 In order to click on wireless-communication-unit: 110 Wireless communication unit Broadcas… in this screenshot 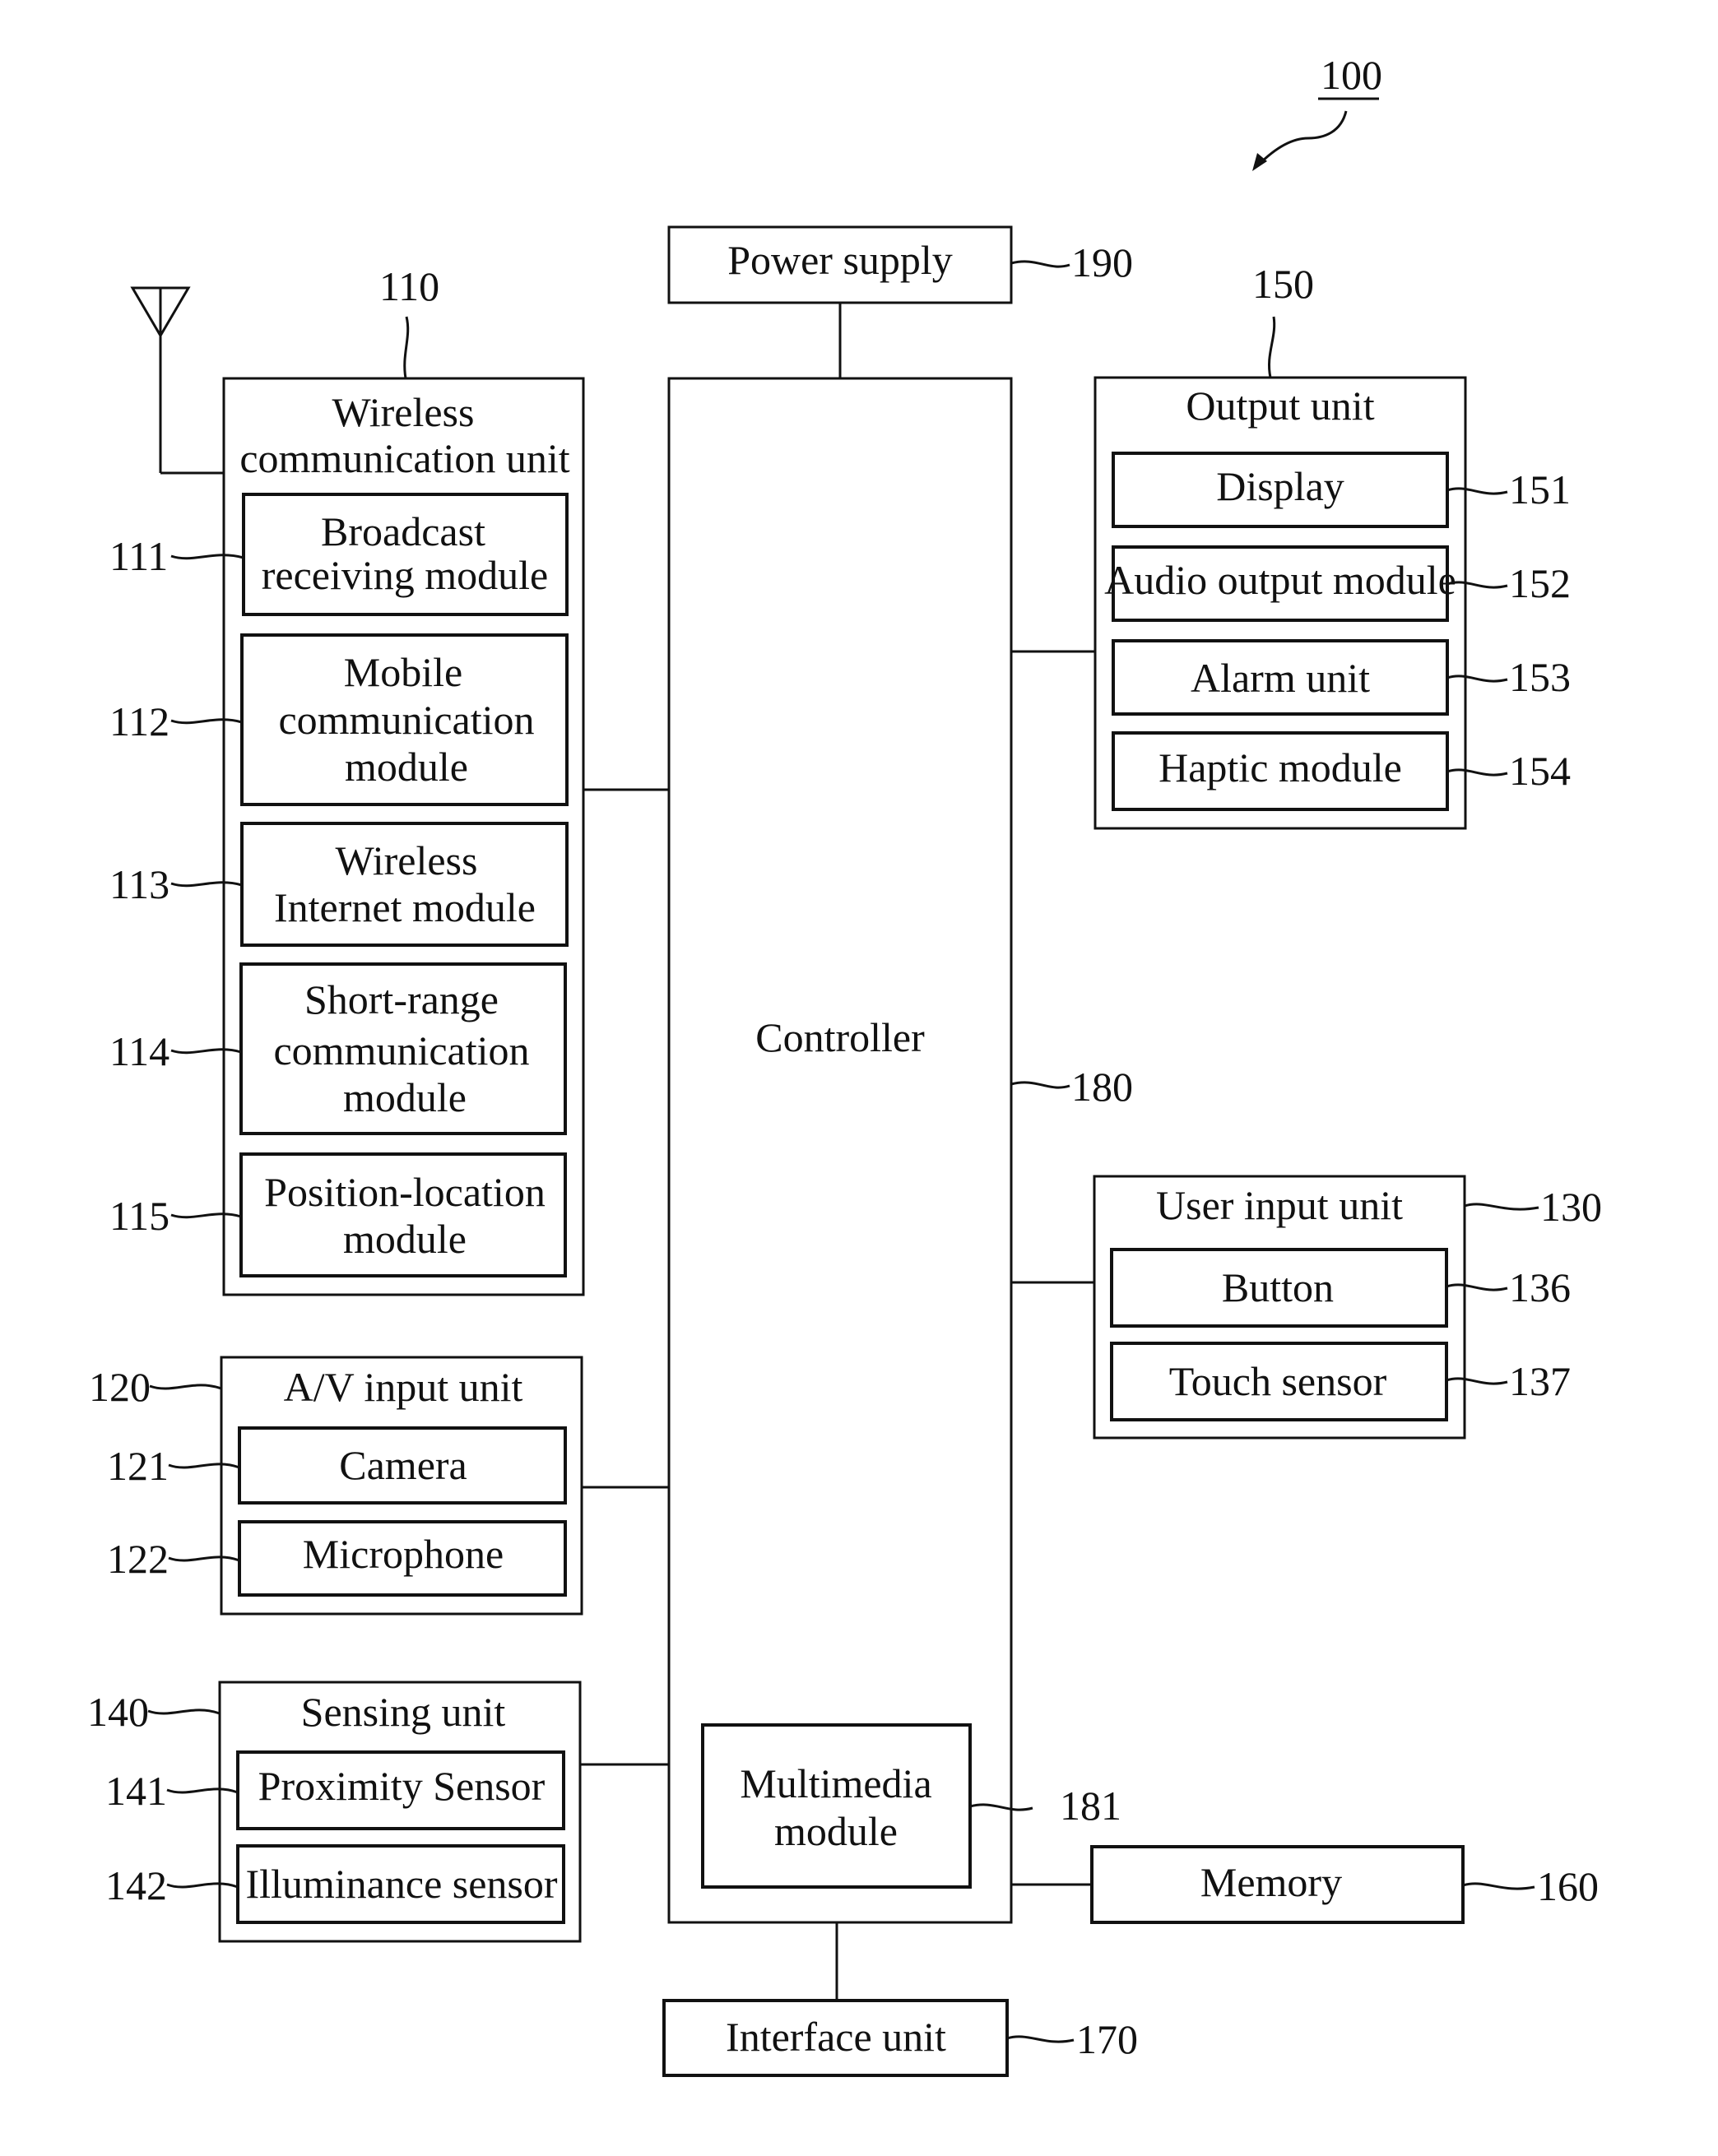, I will do `click(347, 780)`.